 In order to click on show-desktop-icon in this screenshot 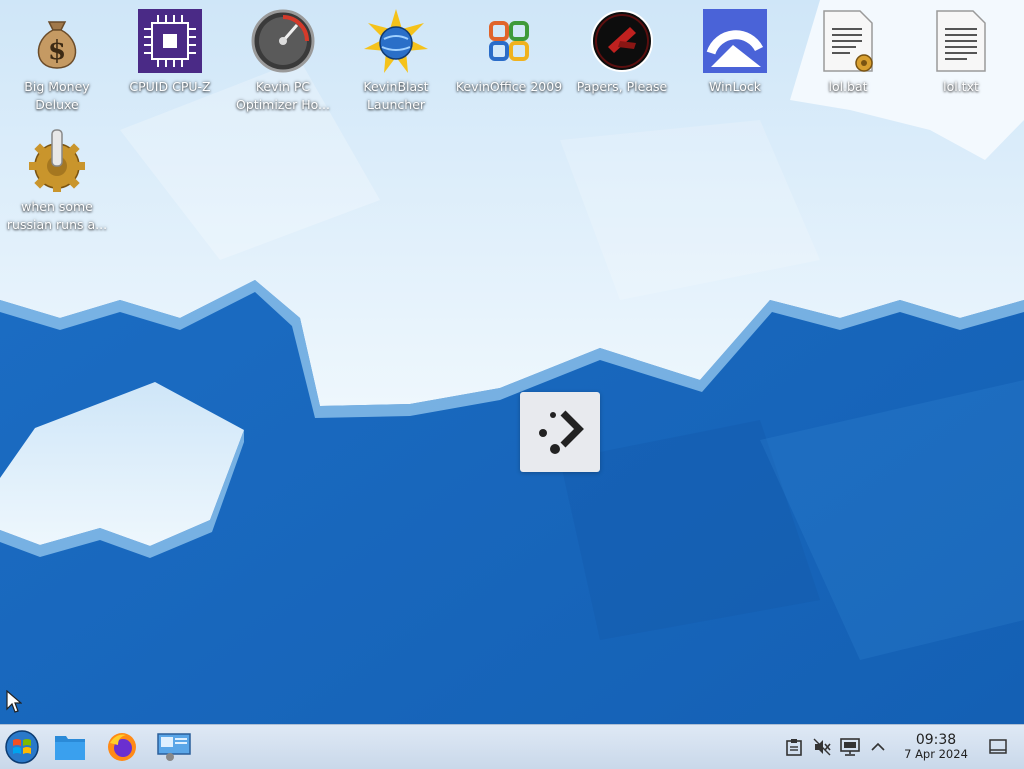, I will do `click(998, 746)`.